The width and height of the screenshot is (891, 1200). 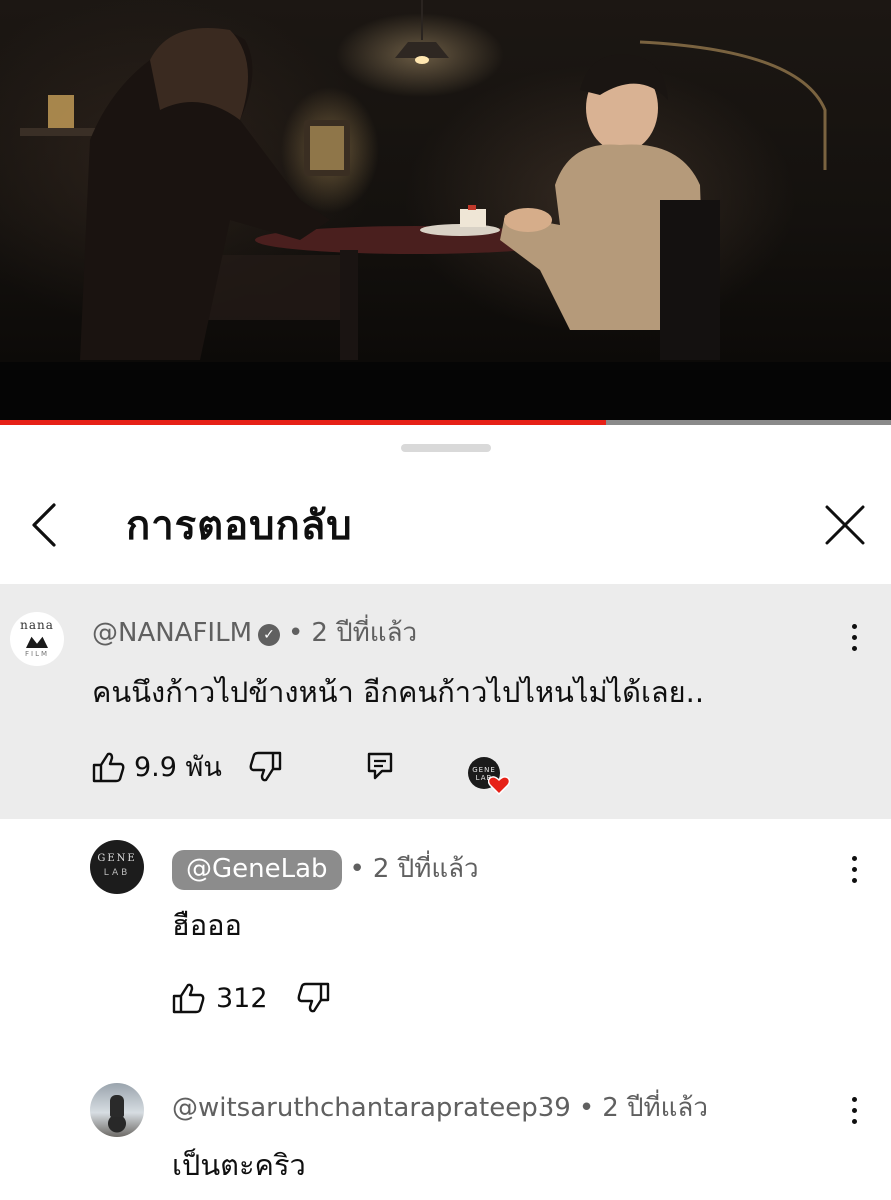 I want to click on avatar-logo-subtext: FILM, so click(x=37, y=654).